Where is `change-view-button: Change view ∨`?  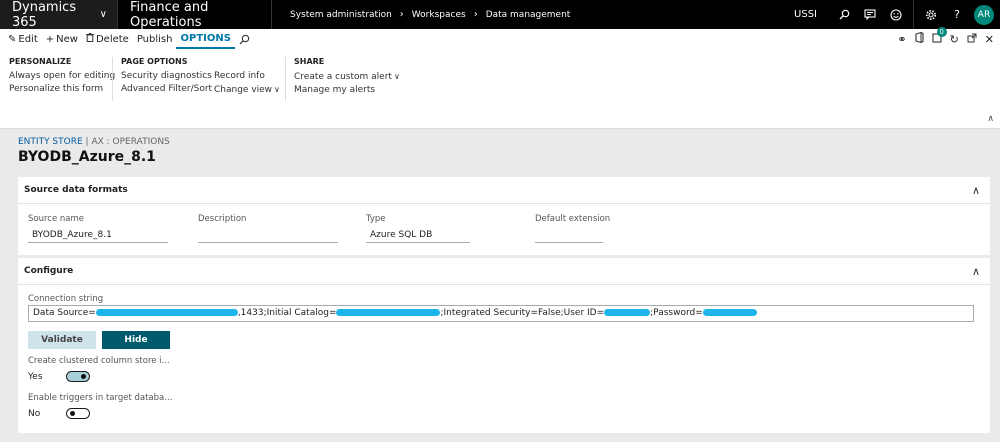
change-view-button: Change view ∨ is located at coordinates (247, 90).